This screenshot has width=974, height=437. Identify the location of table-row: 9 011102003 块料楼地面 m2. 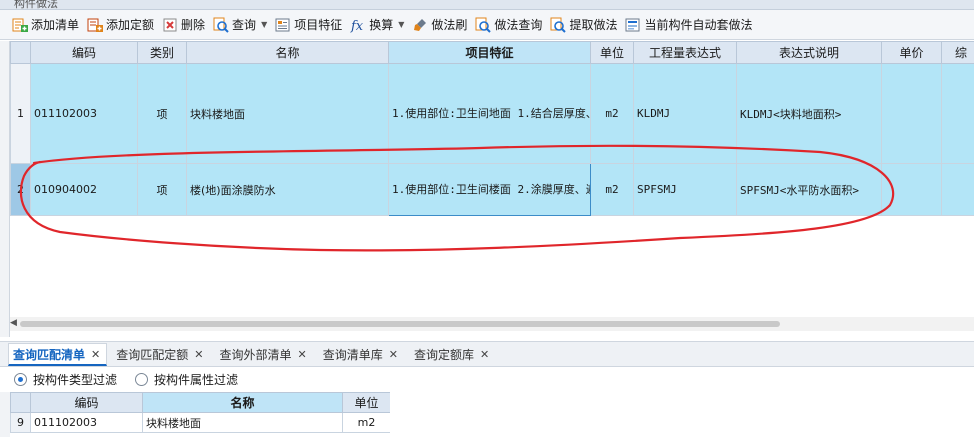
(200, 422).